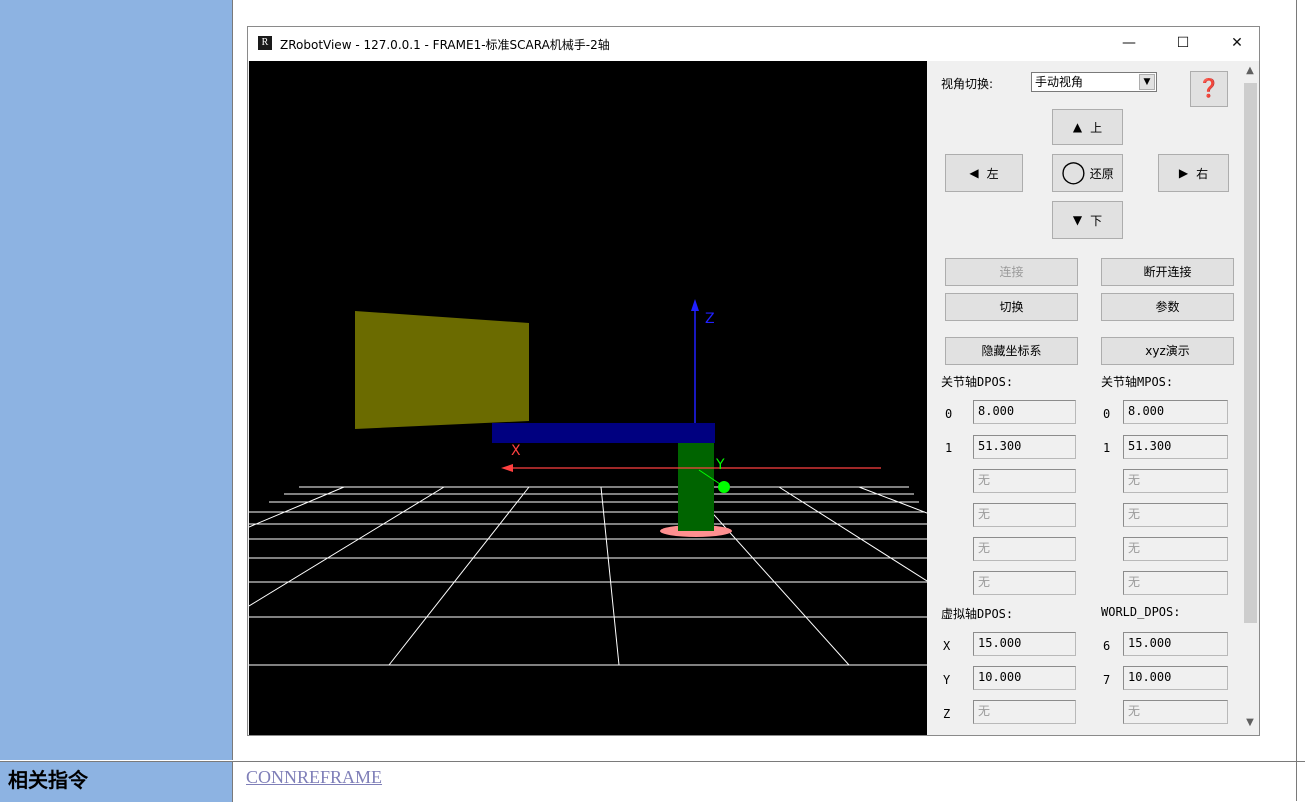 Image resolution: width=1305 pixels, height=802 pixels. I want to click on robot-arm-link, so click(603, 433).